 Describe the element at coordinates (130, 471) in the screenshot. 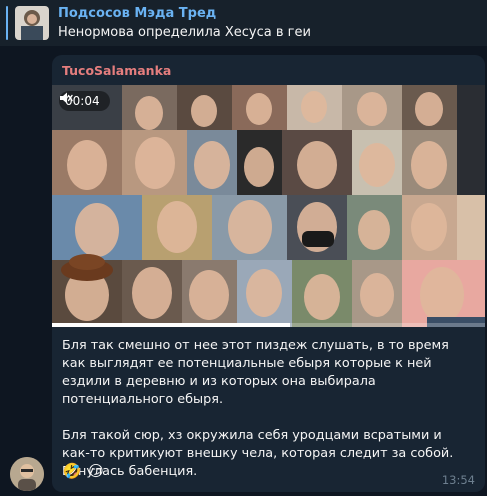

I see `message-paragraph: Ебнулась бабенция.` at that location.